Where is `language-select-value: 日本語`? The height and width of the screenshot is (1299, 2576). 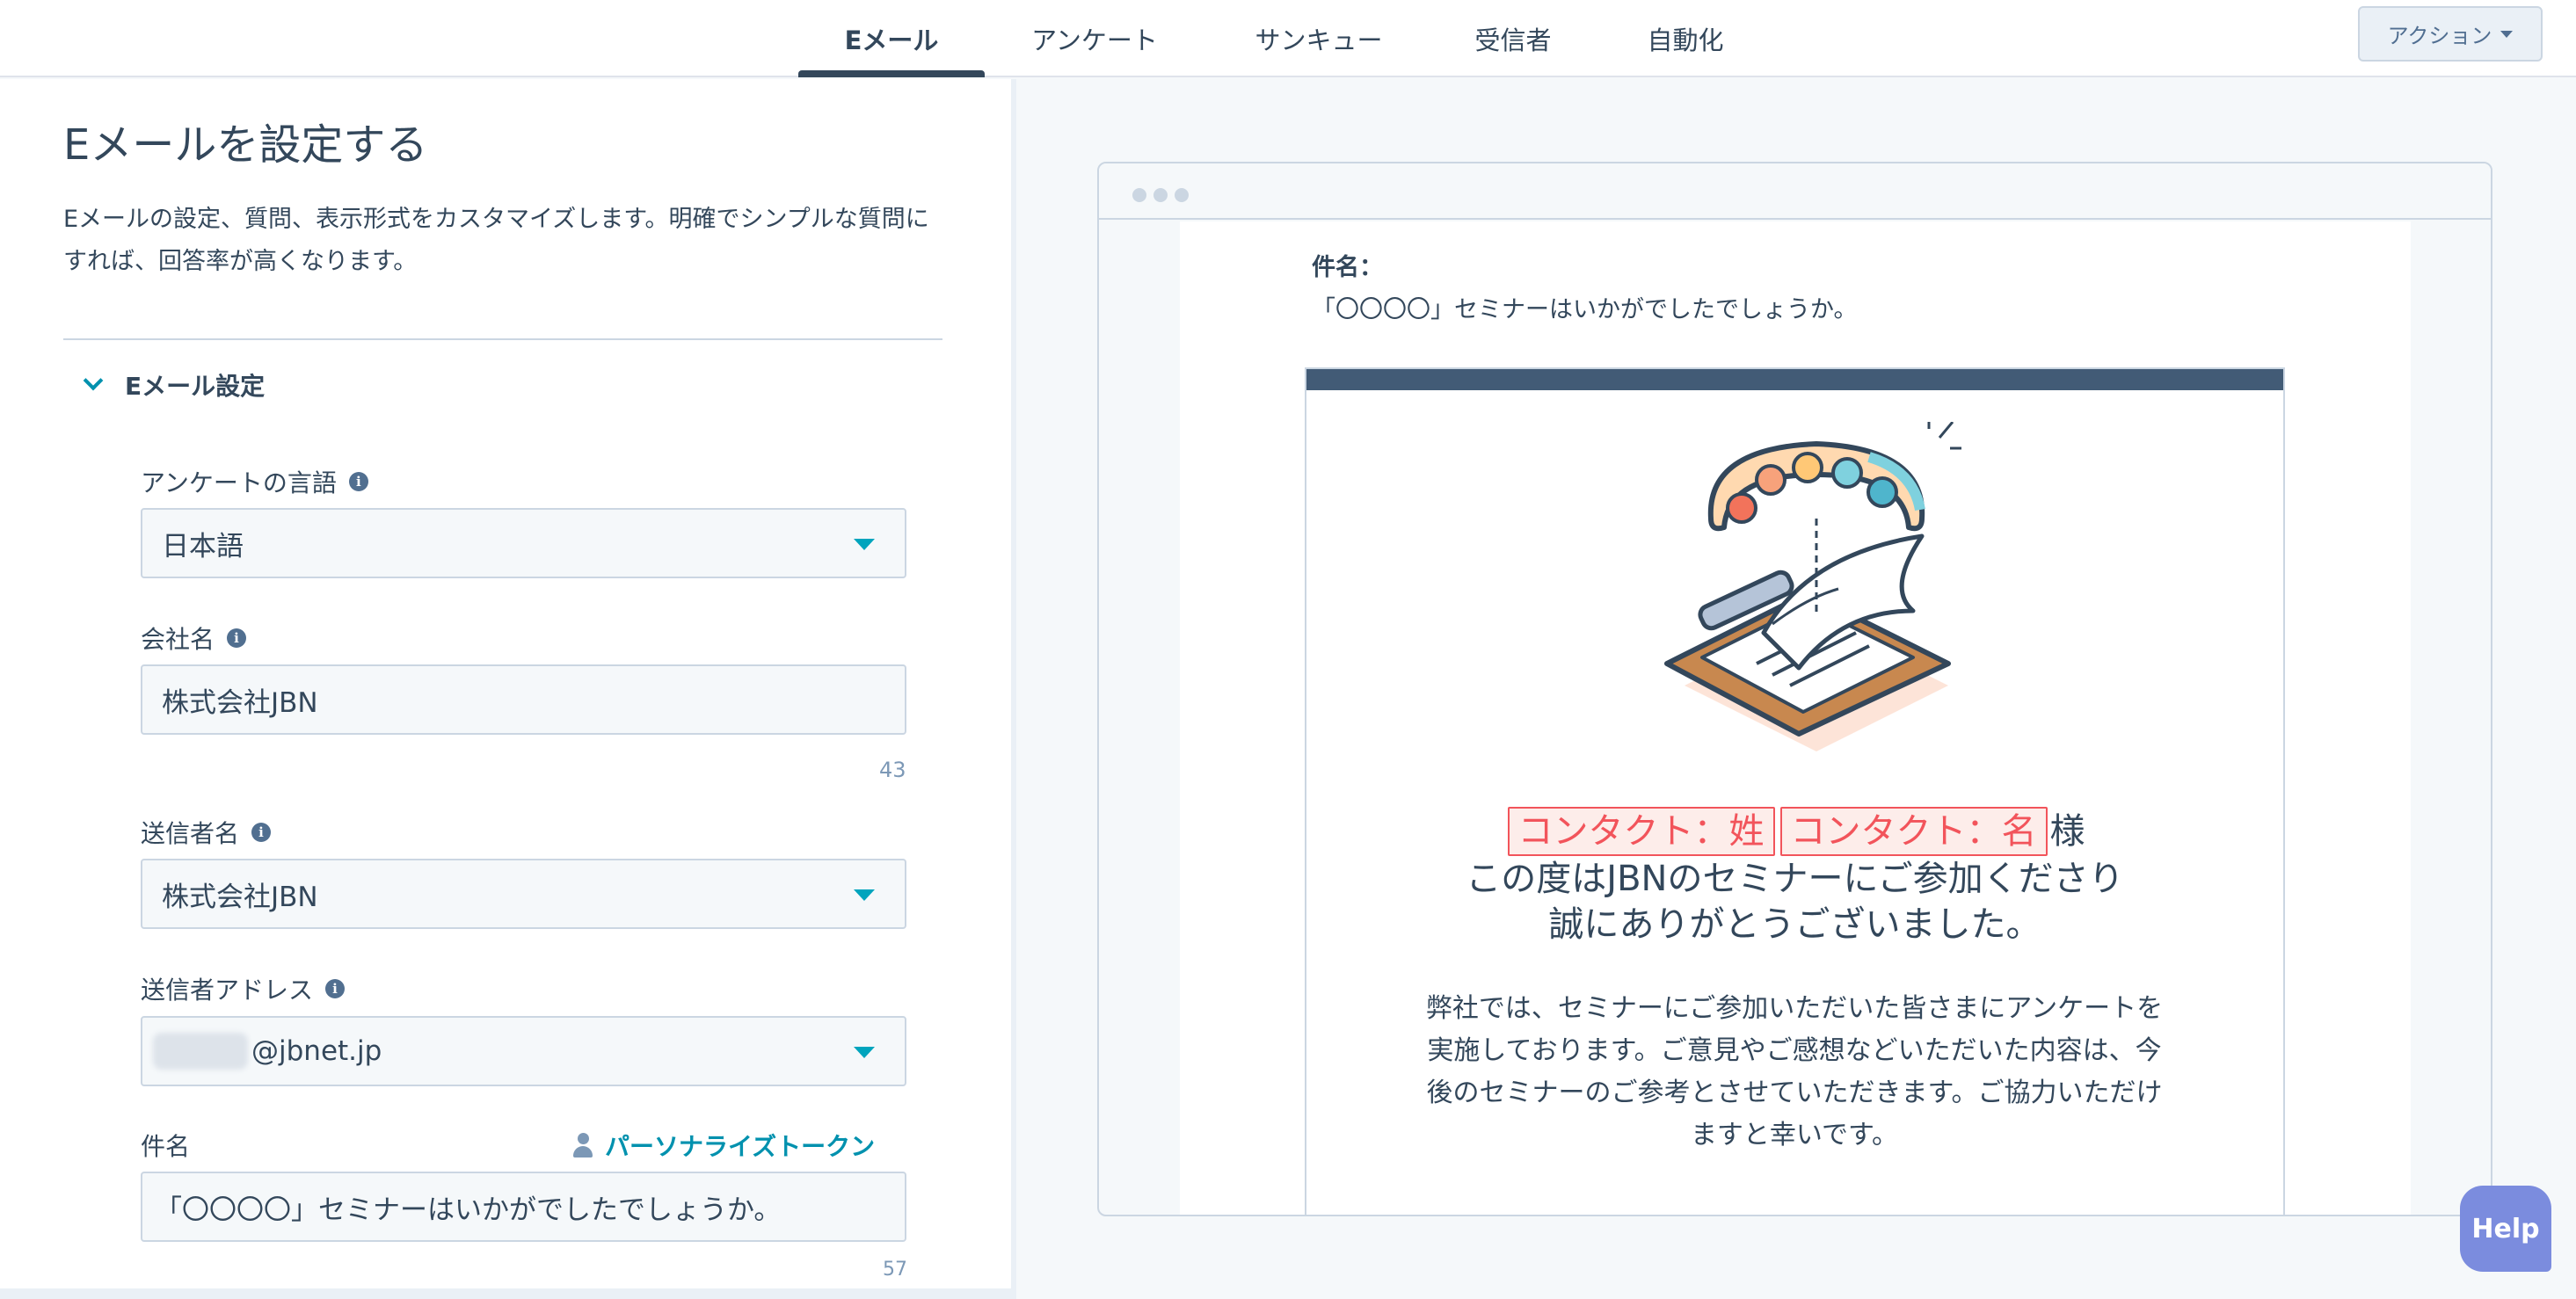 language-select-value: 日本語 is located at coordinates (203, 546).